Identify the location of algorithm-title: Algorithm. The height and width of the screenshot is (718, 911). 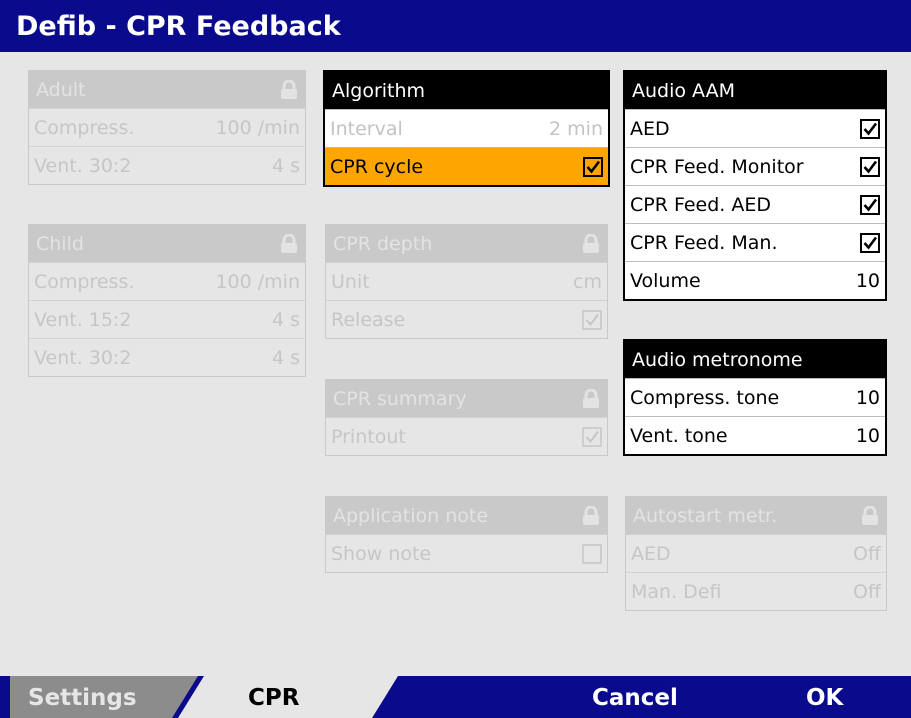
(379, 90).